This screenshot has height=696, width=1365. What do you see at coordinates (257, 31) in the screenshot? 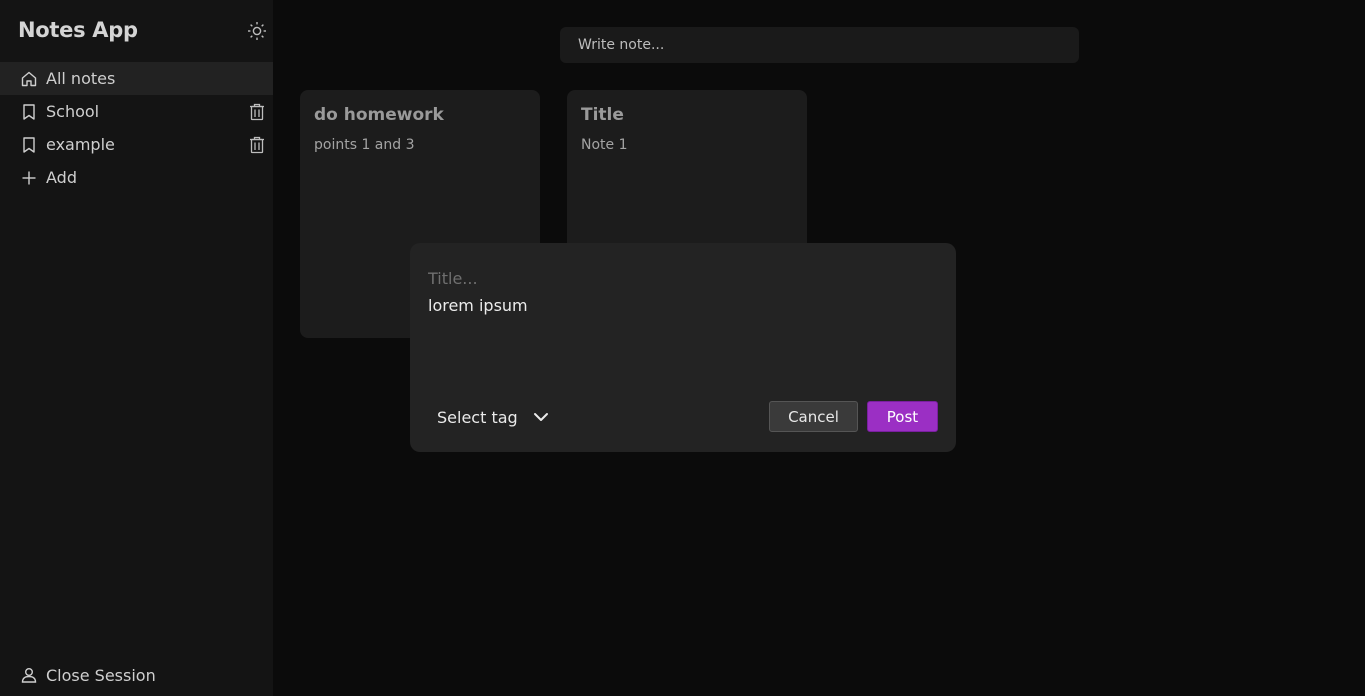
I see `theme-toggle-sun-icon` at bounding box center [257, 31].